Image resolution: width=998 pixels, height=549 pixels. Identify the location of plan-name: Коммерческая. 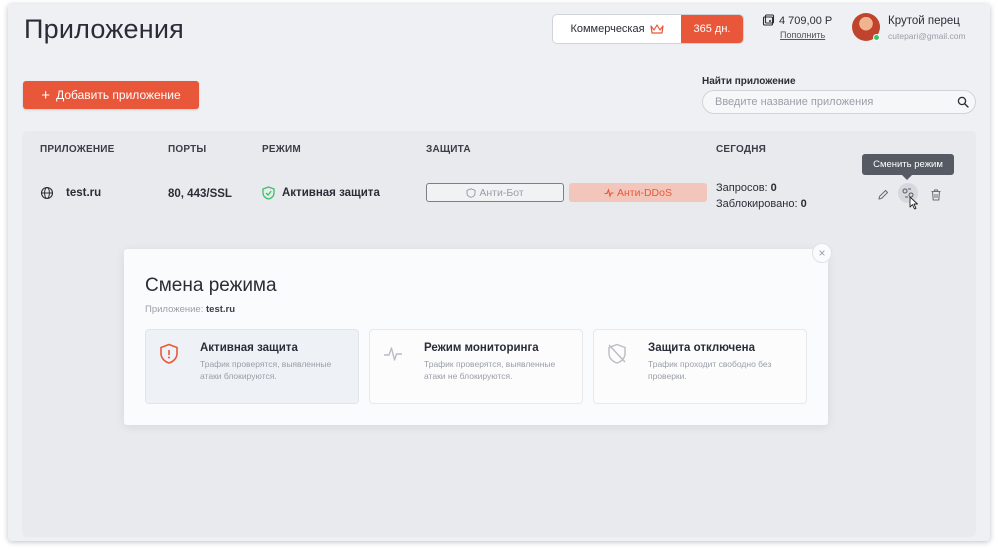
(617, 29).